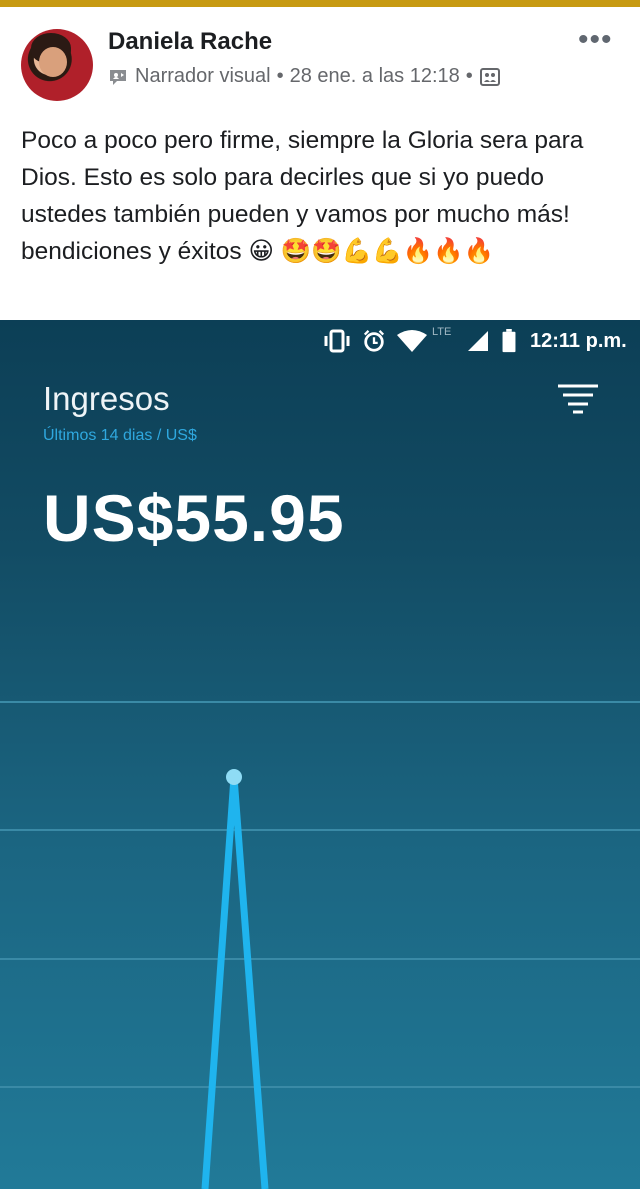  Describe the element at coordinates (320, 342) in the screenshot. I see `status-bar: LTE 12:11 p.m.` at that location.